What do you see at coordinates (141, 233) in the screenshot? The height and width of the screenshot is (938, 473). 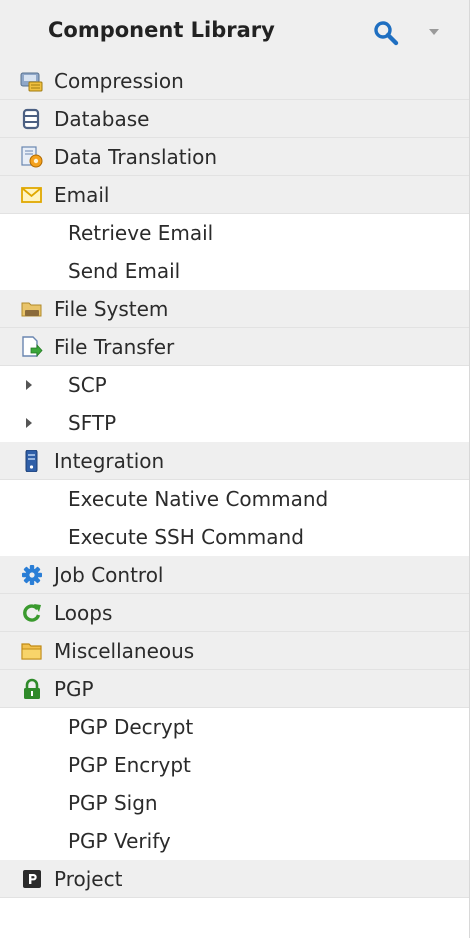 I see `component-label: Retrieve Email` at bounding box center [141, 233].